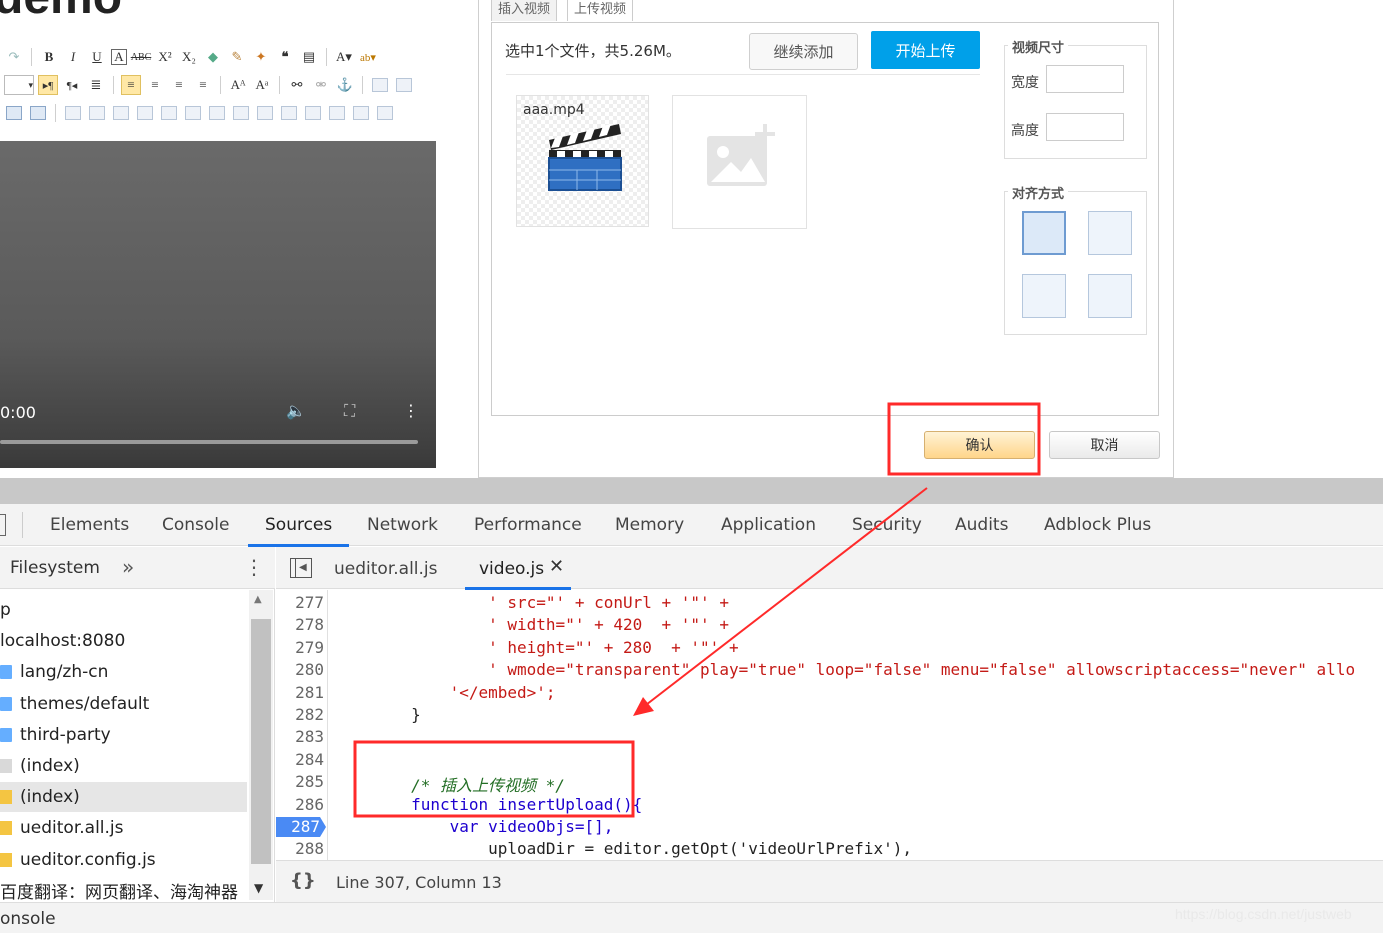 This screenshot has height=933, width=1383. What do you see at coordinates (55, 568) in the screenshot?
I see `tab-filesystem: Filesystem` at bounding box center [55, 568].